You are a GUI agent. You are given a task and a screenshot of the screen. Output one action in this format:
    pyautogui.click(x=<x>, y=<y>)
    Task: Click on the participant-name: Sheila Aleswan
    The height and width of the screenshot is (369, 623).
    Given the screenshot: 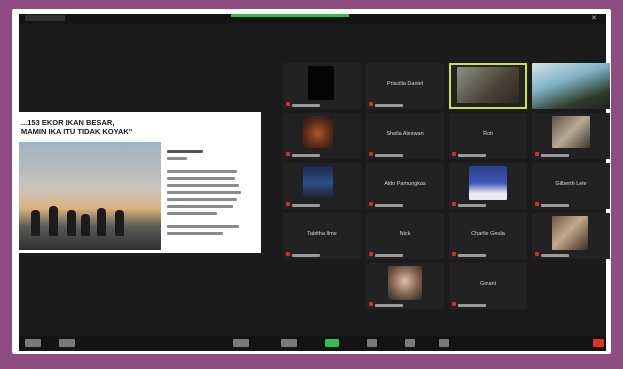 What is the action you would take?
    pyautogui.click(x=405, y=134)
    